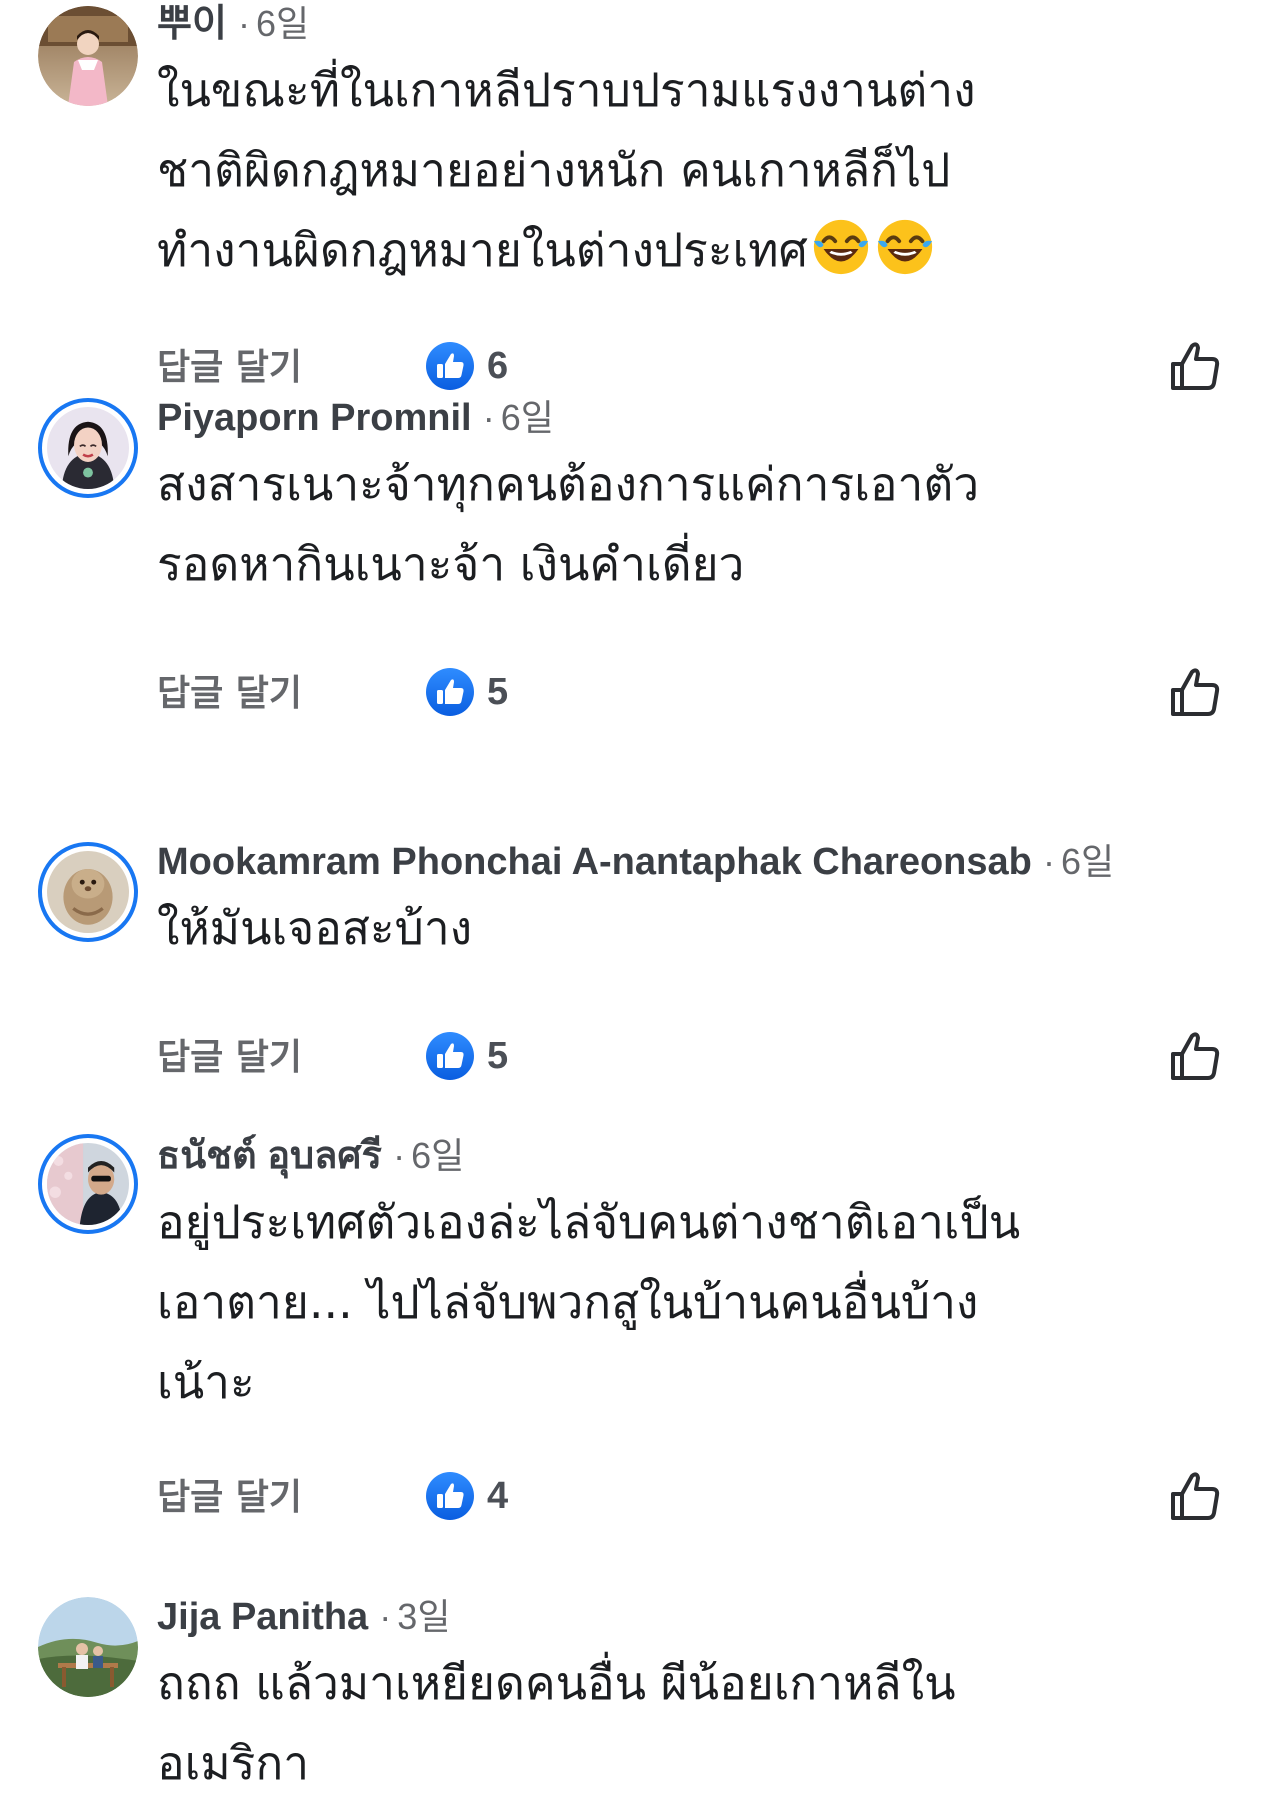 This screenshot has height=1817, width=1280. What do you see at coordinates (498, 365) in the screenshot?
I see `reaction-count: 6` at bounding box center [498, 365].